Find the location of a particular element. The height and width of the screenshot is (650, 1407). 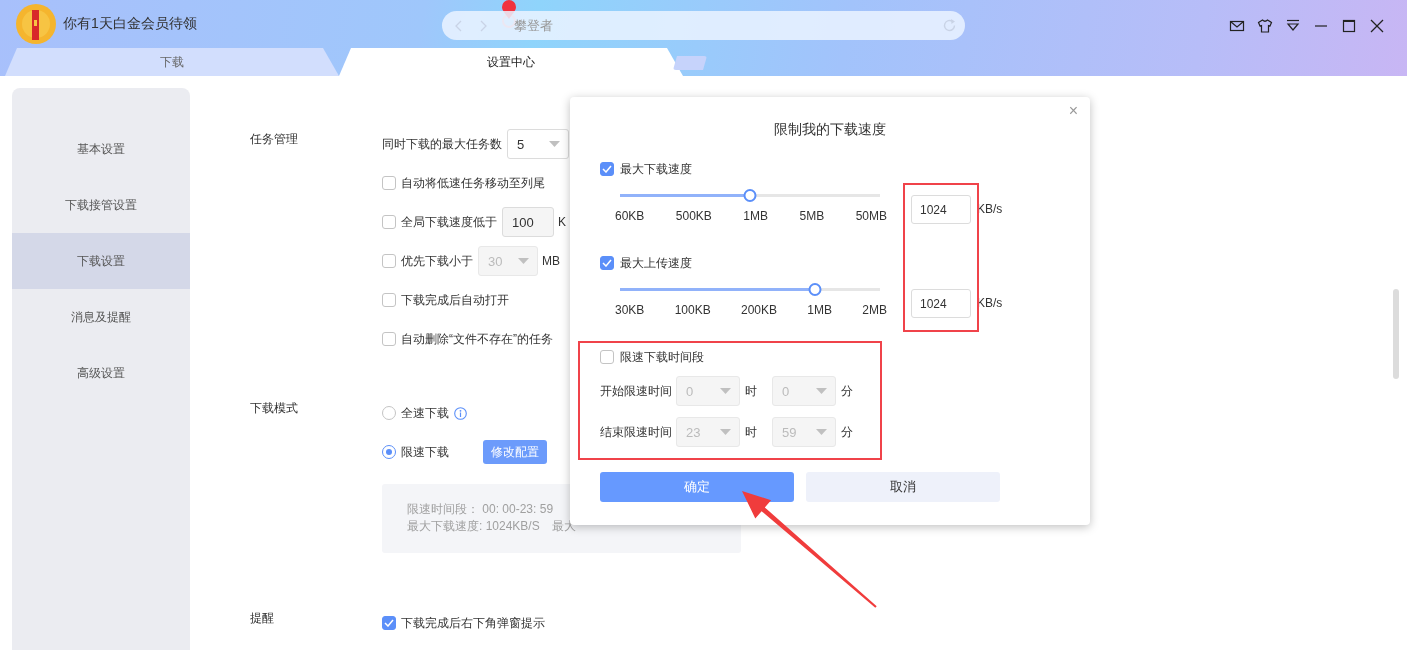

cancel-button: 取消 is located at coordinates (903, 487).